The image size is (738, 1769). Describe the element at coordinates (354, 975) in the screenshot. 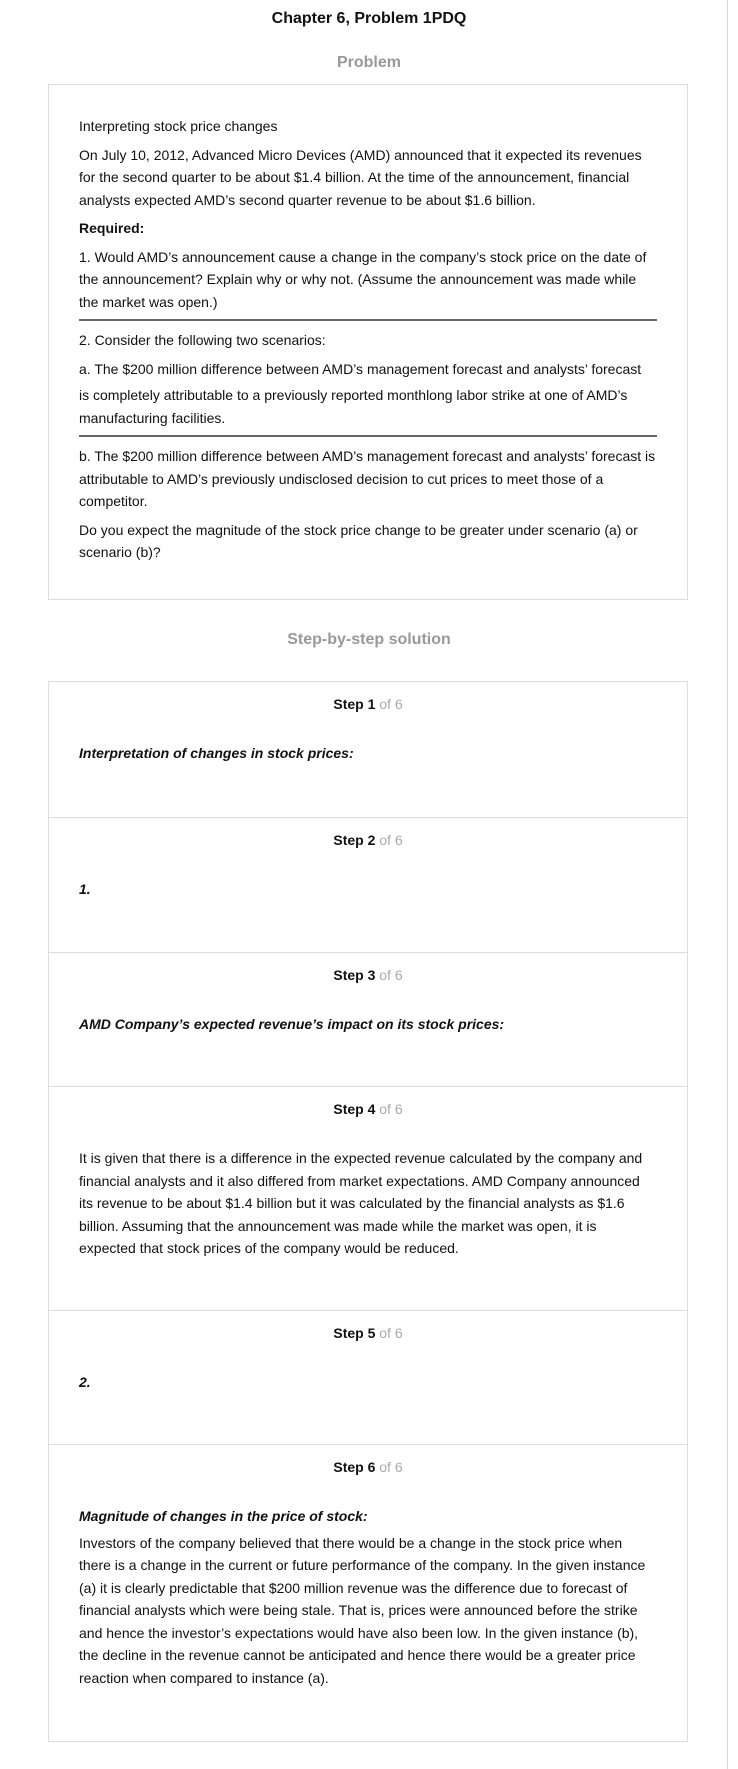

I see `step-label: Step 3` at that location.